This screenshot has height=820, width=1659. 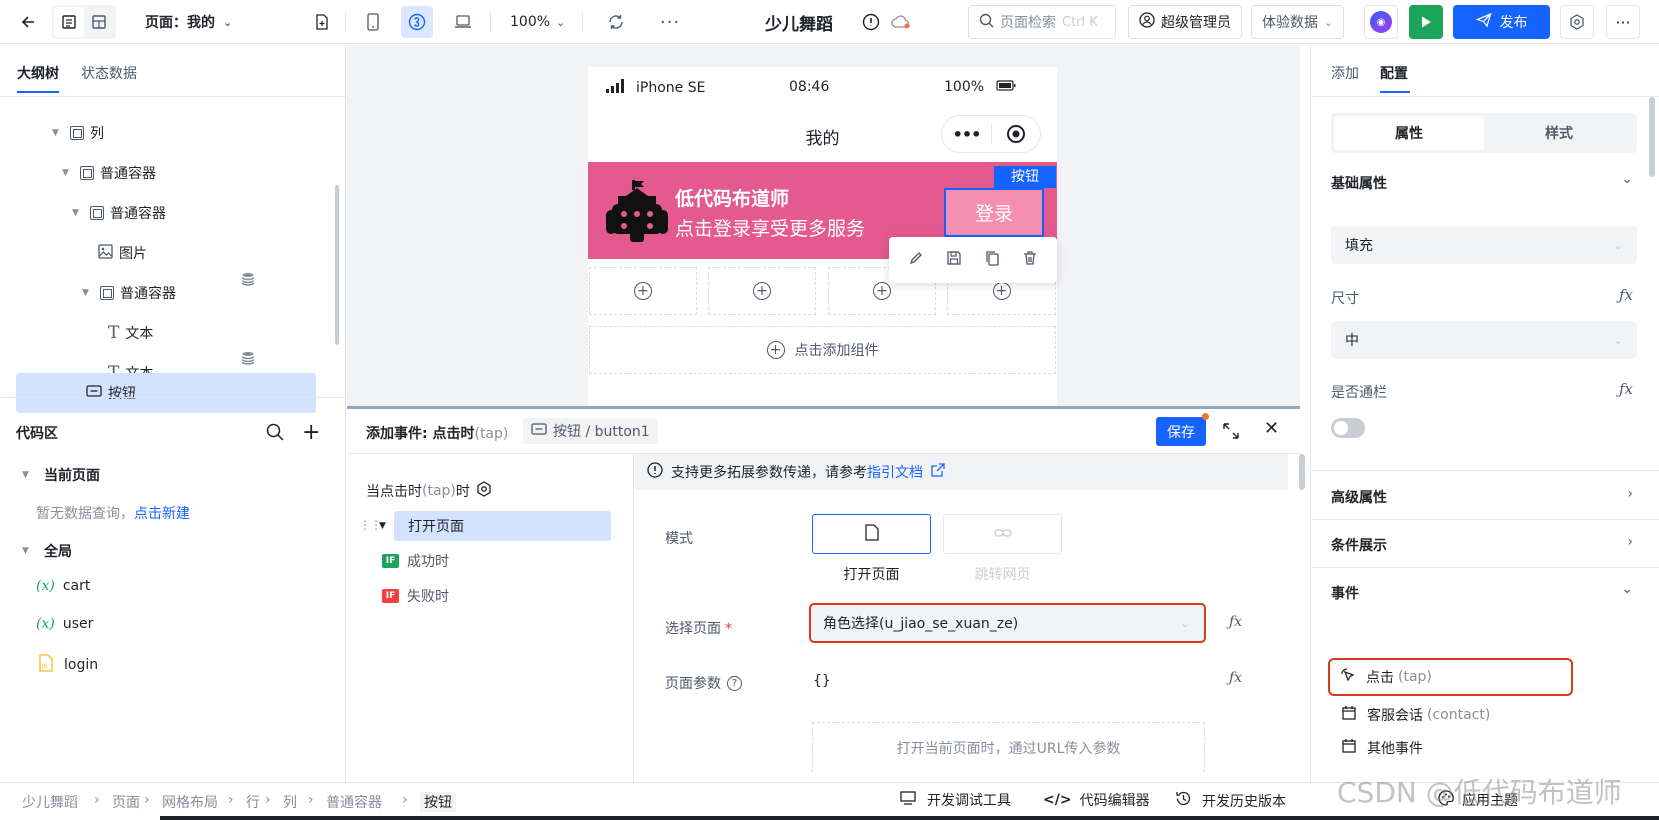 What do you see at coordinates (966, 134) in the screenshot?
I see `more-dots-icon: •••` at bounding box center [966, 134].